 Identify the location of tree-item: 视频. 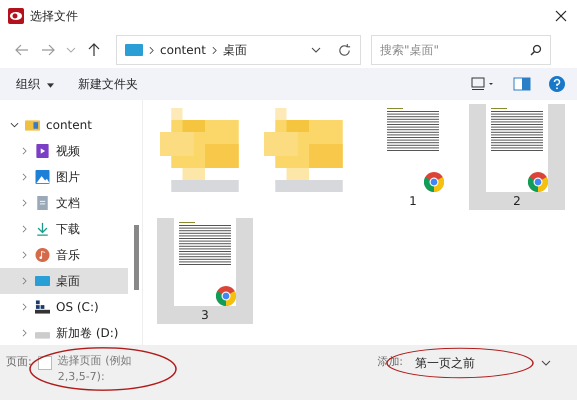
(64, 151).